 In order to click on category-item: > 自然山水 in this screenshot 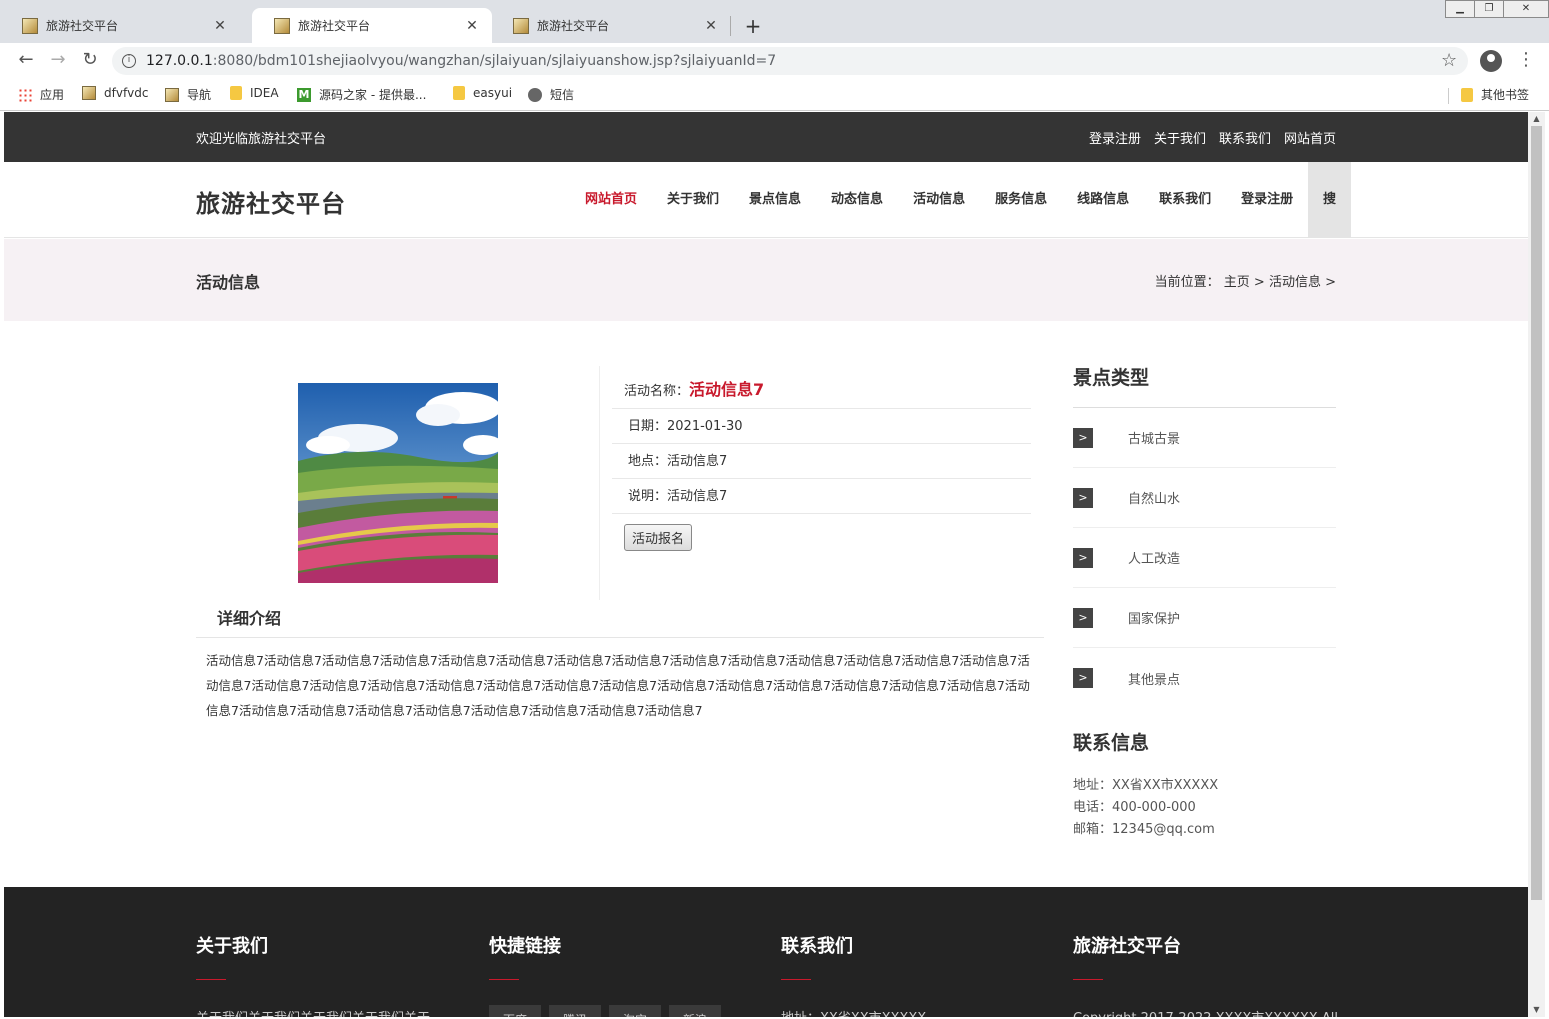, I will do `click(1204, 498)`.